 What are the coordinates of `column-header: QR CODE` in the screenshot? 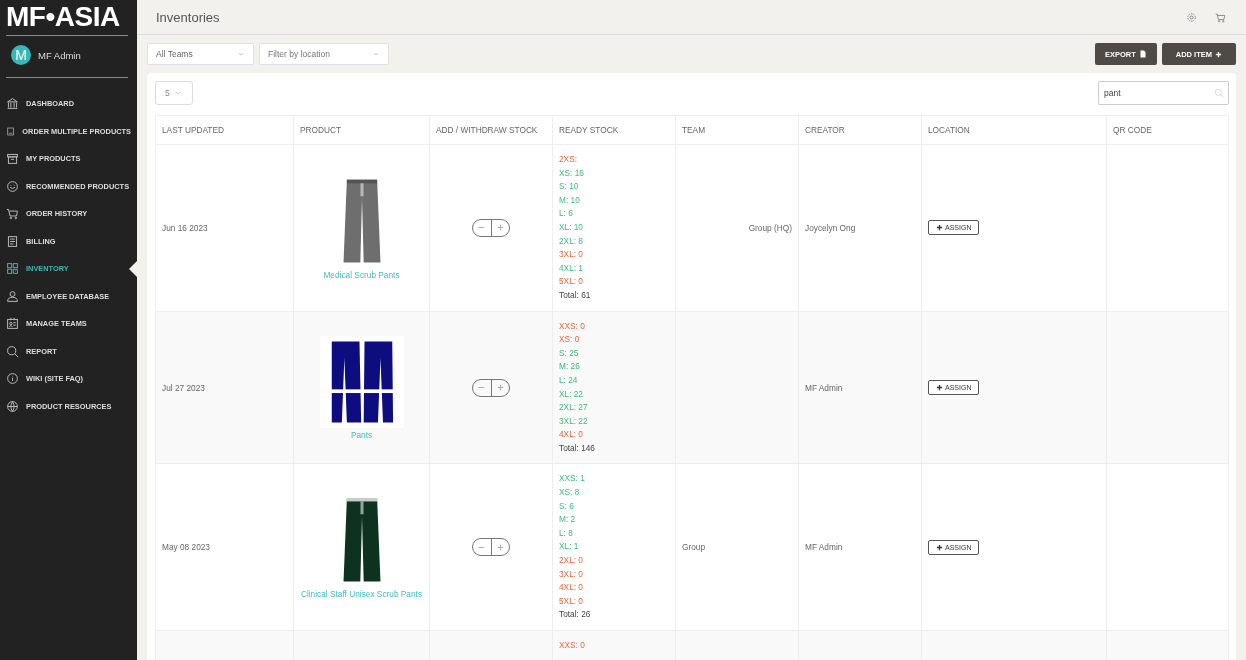 It's located at (1167, 130).